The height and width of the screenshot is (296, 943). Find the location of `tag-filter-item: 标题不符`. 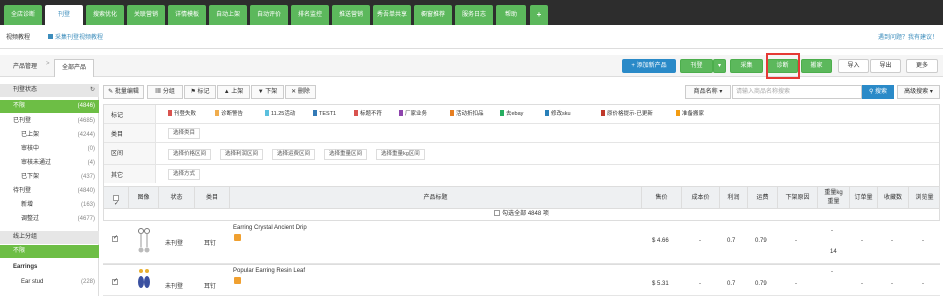

tag-filter-item: 标题不符 is located at coordinates (368, 114).